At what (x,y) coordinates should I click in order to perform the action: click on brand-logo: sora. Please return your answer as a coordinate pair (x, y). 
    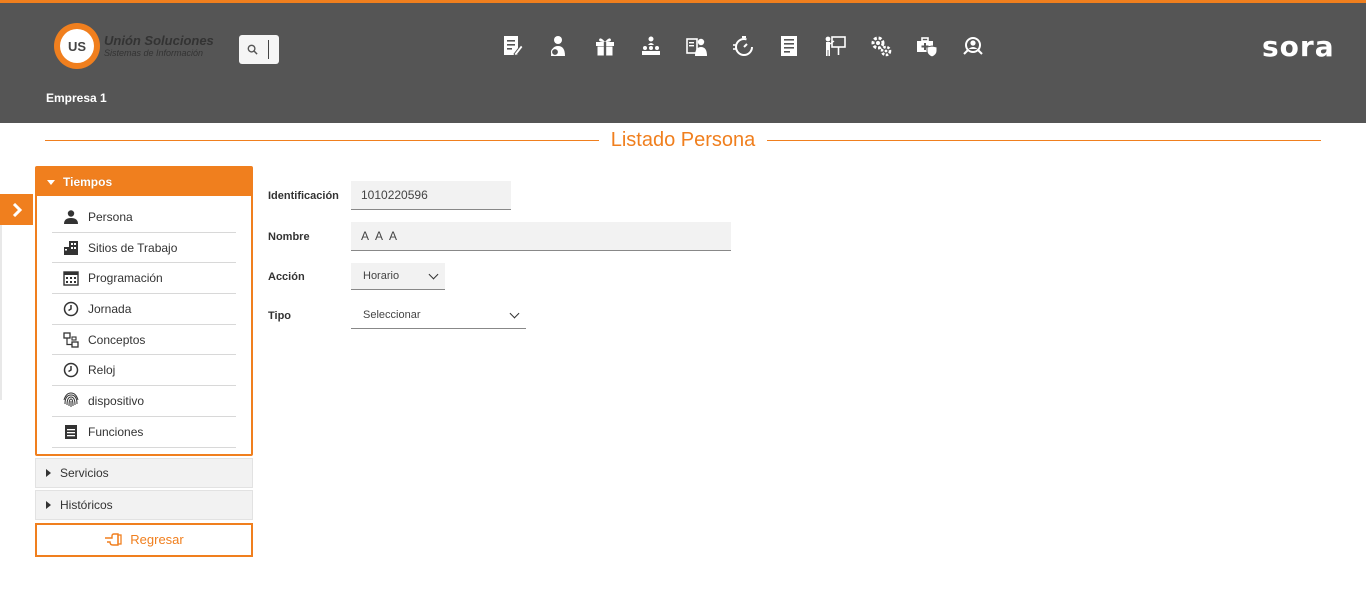
    Looking at the image, I should click on (1298, 46).